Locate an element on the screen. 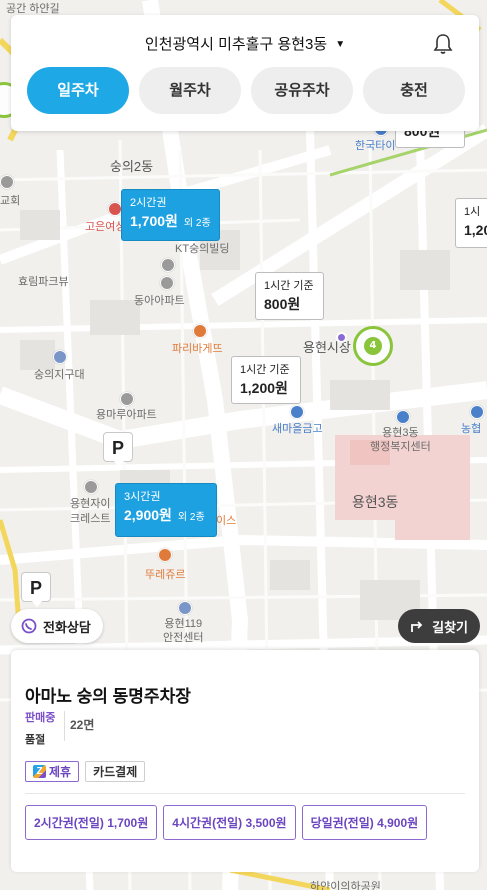 This screenshot has height=890, width=487. feature-tags: Z 제휴 카드결제 is located at coordinates (85, 771).